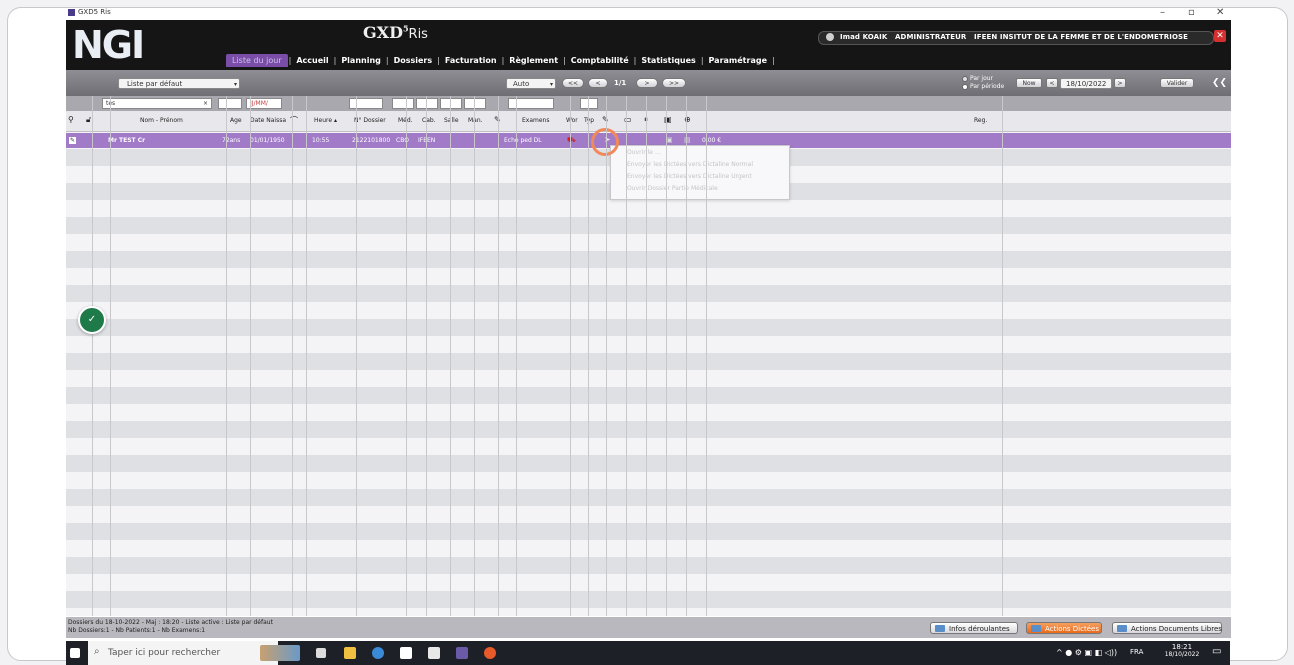 The height and width of the screenshot is (665, 1294). What do you see at coordinates (161, 120) in the screenshot?
I see `col-nom: Nom - Prénom` at bounding box center [161, 120].